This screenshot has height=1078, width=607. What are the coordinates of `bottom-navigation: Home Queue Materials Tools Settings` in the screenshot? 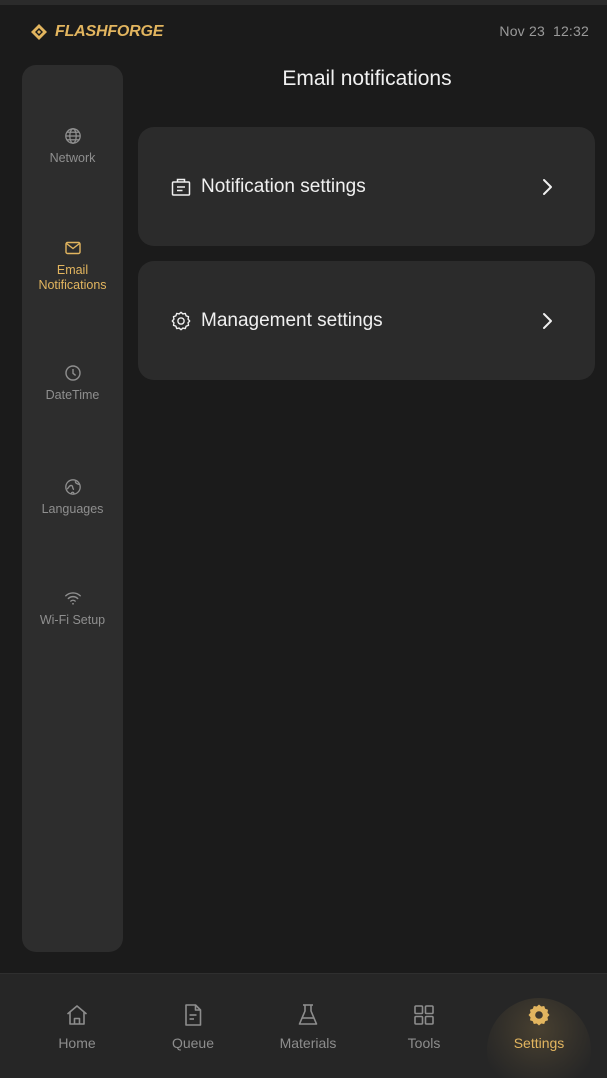 It's located at (303, 1025).